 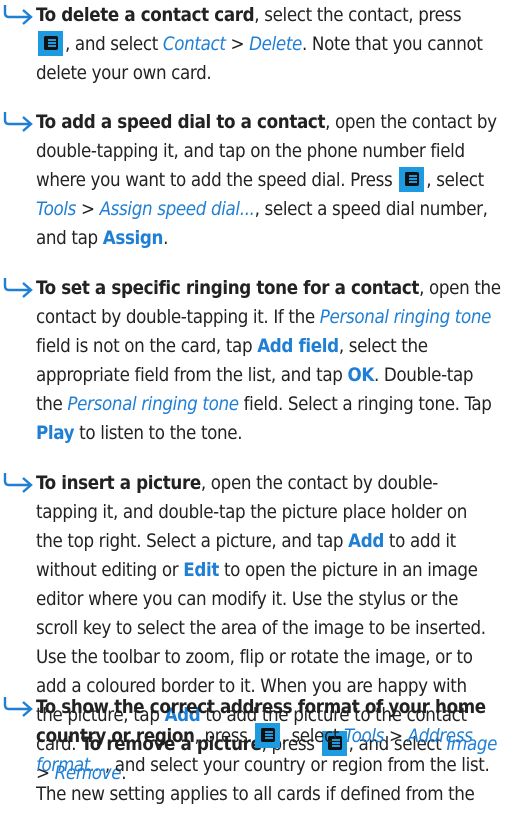 What do you see at coordinates (181, 122) in the screenshot?
I see `instruction-title: To add a speed dial to a contact` at bounding box center [181, 122].